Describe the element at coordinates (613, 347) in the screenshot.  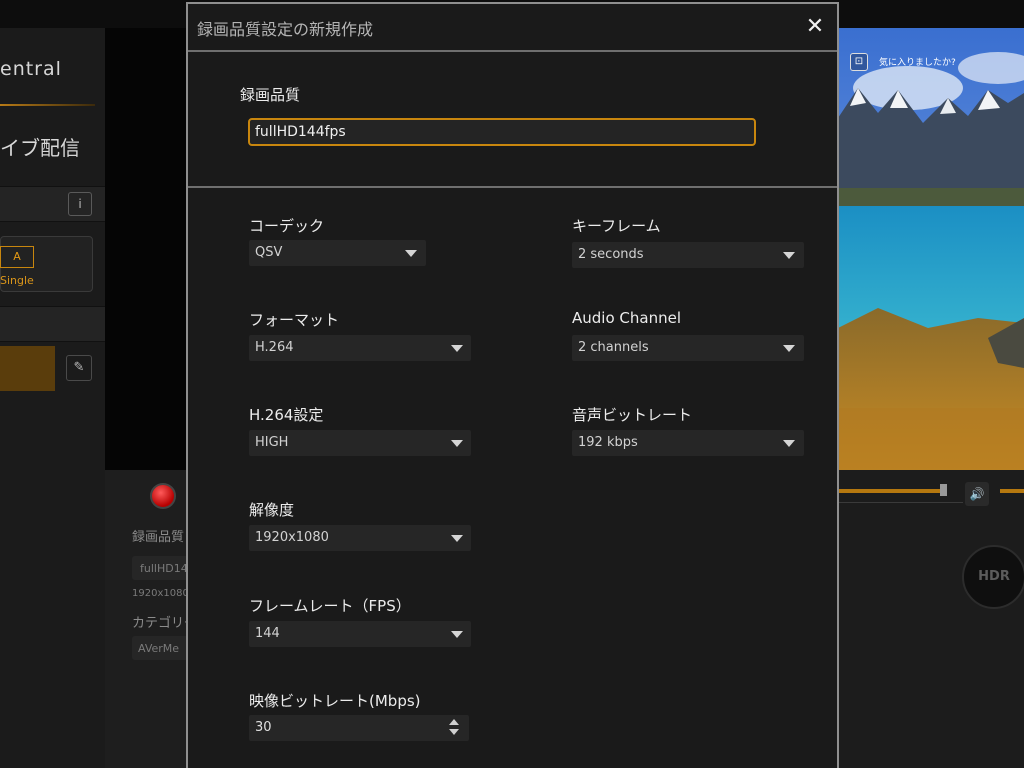
I see `audio-channel-value: 2 channels` at that location.